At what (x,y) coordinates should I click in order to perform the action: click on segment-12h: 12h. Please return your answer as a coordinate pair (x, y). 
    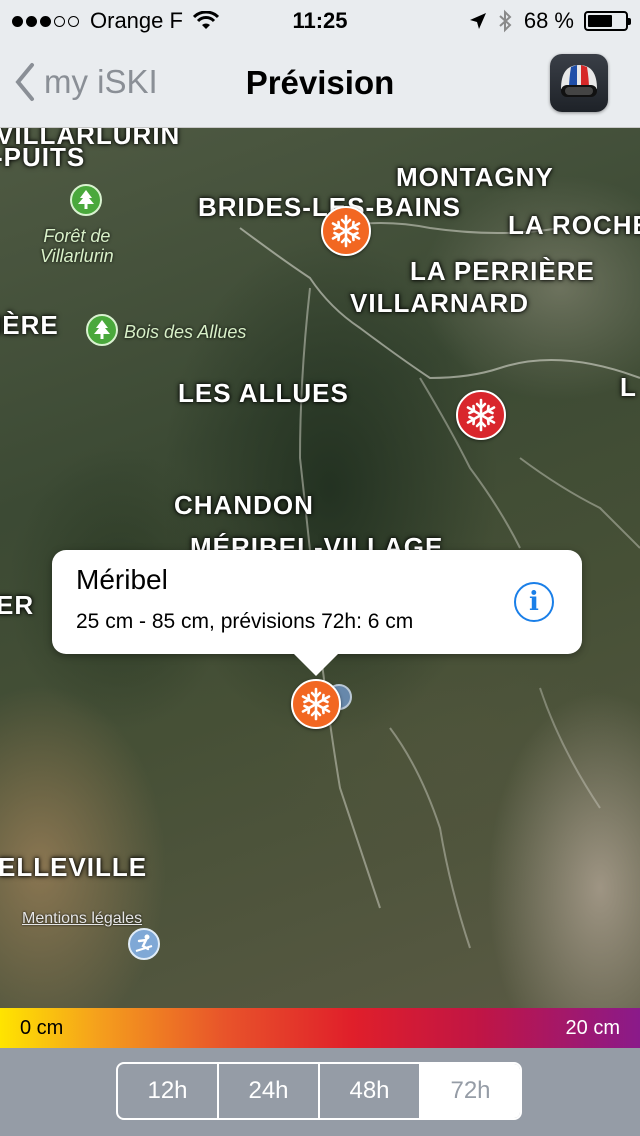
    Looking at the image, I should click on (168, 1091).